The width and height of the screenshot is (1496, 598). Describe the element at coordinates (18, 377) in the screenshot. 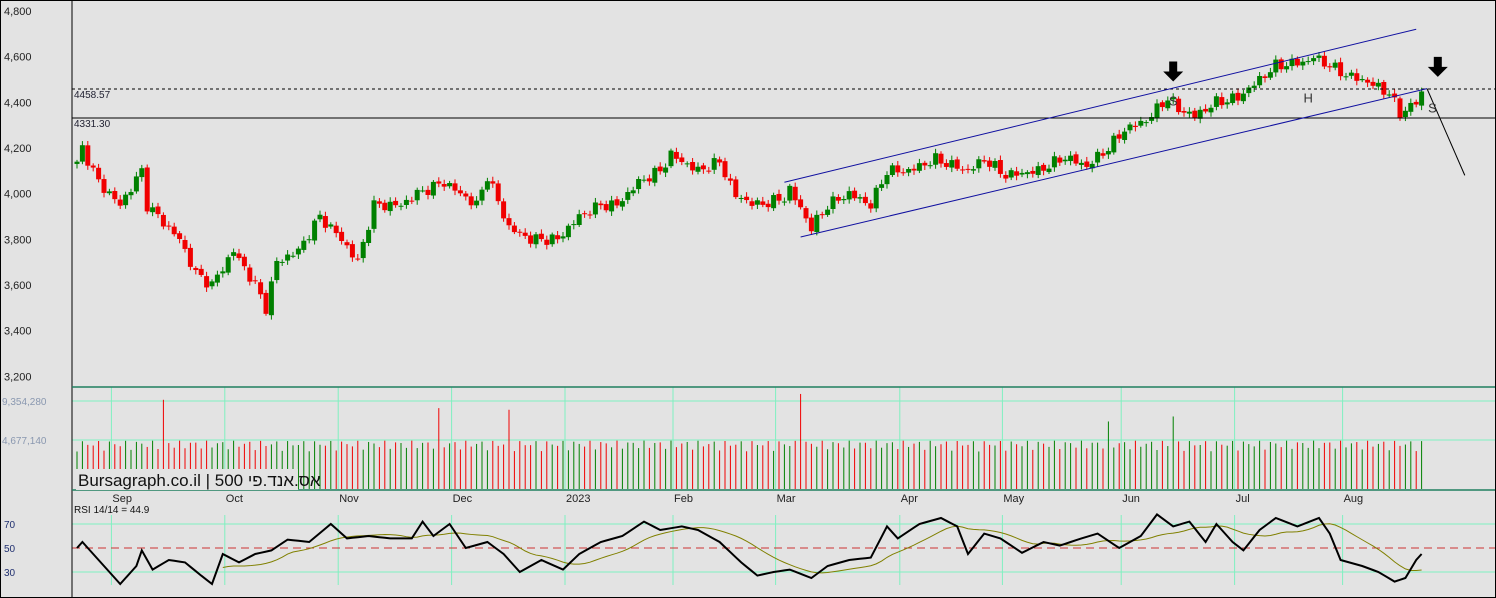

I see `price-tick: 3,200` at that location.